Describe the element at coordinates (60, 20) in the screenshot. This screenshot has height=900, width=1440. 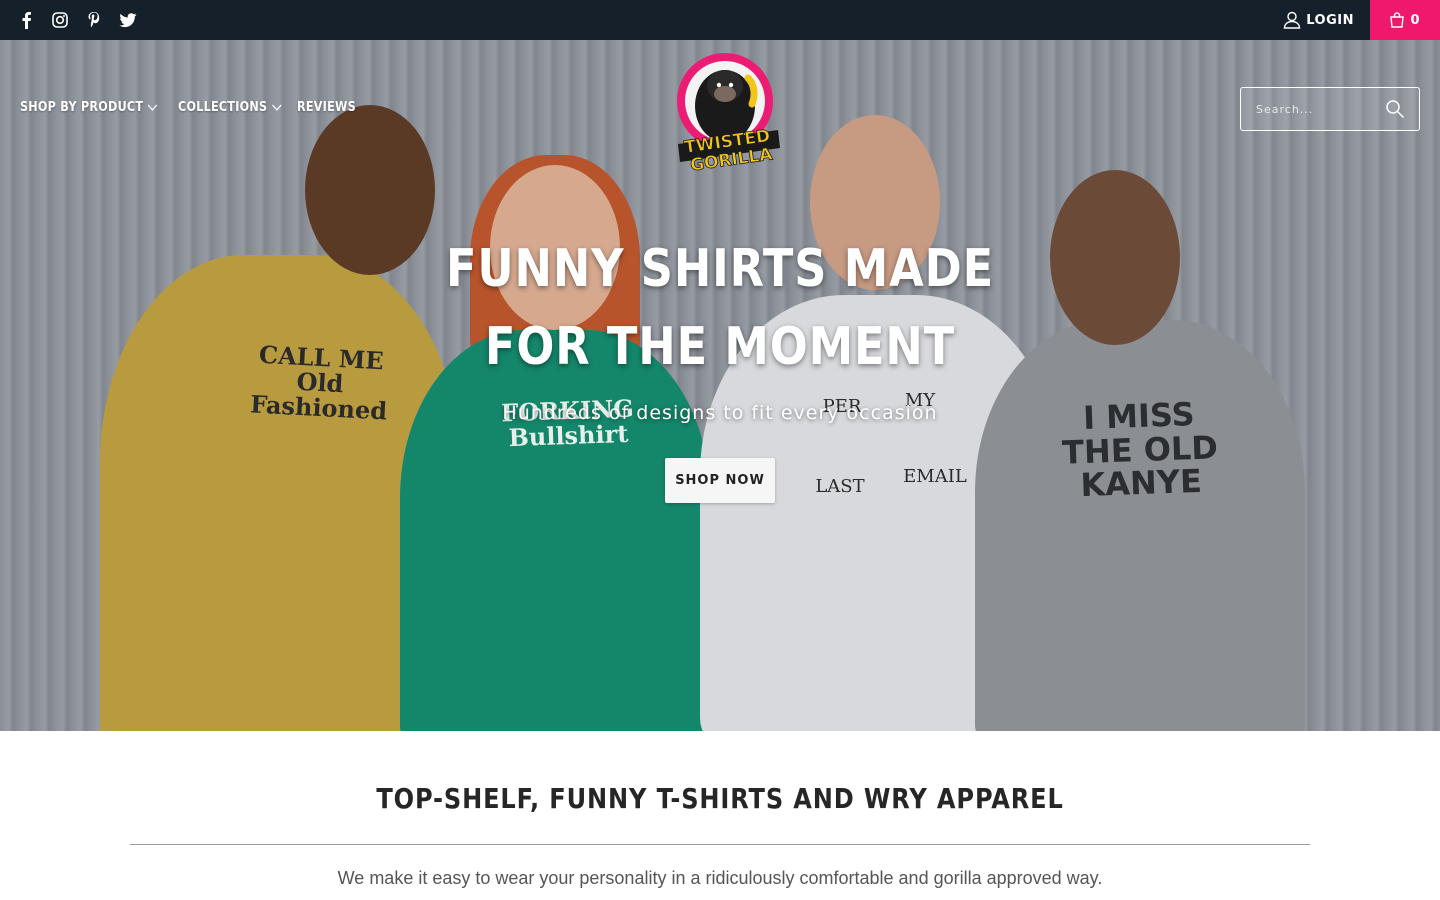
I see `instagram-icon` at that location.